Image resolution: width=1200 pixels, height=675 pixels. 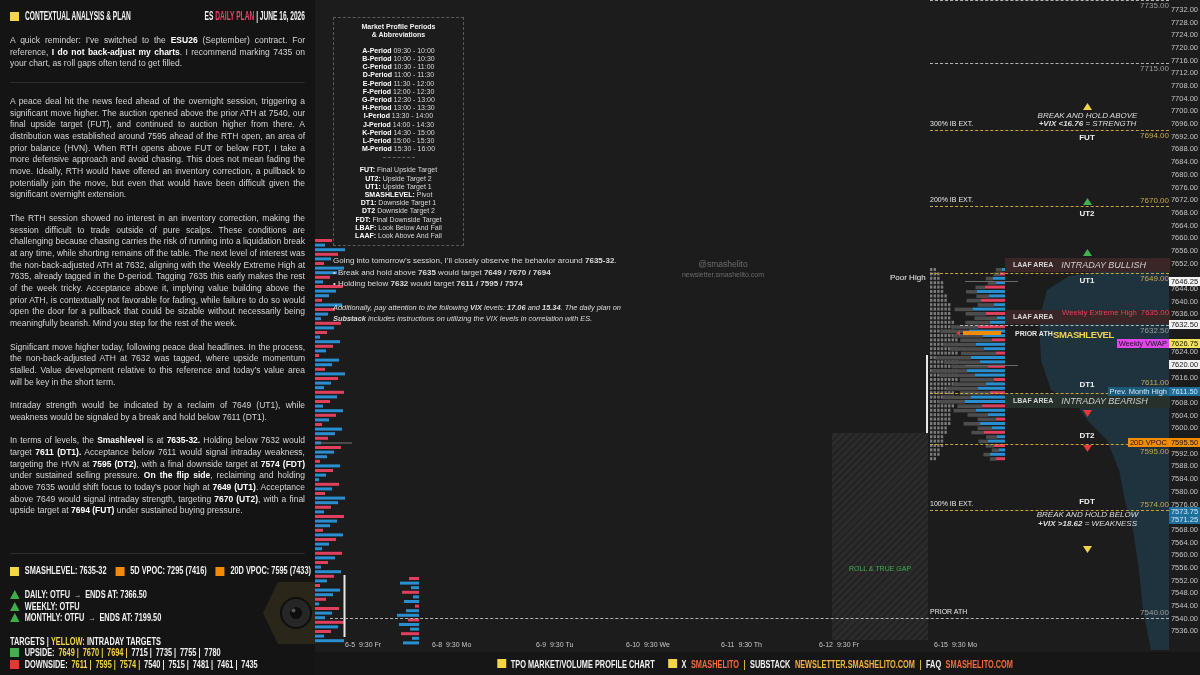 What do you see at coordinates (130, 664) in the screenshot?
I see `target-value: 7574 |` at bounding box center [130, 664].